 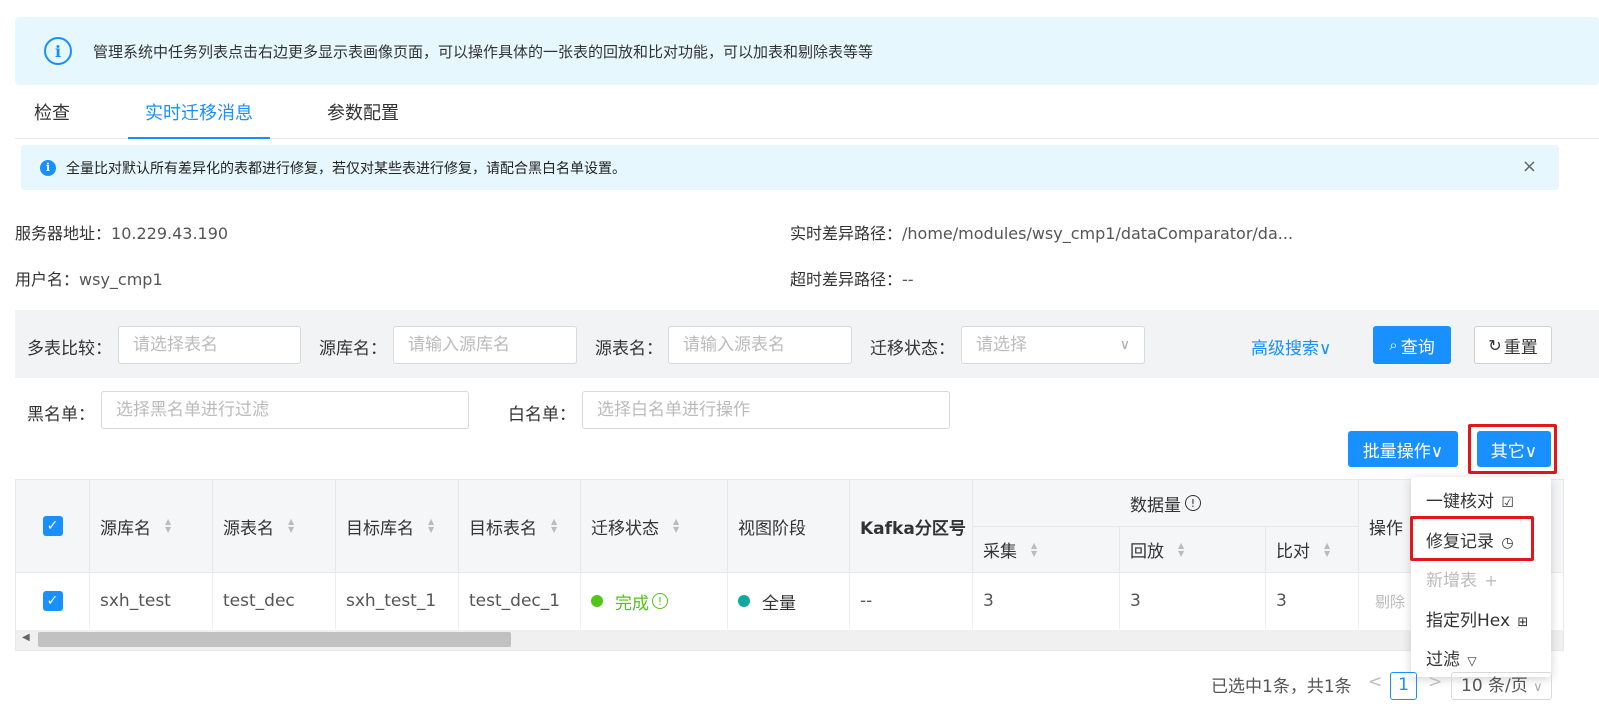 I want to click on blacklist-select: 选择黑名单进行过滤, so click(x=285, y=410).